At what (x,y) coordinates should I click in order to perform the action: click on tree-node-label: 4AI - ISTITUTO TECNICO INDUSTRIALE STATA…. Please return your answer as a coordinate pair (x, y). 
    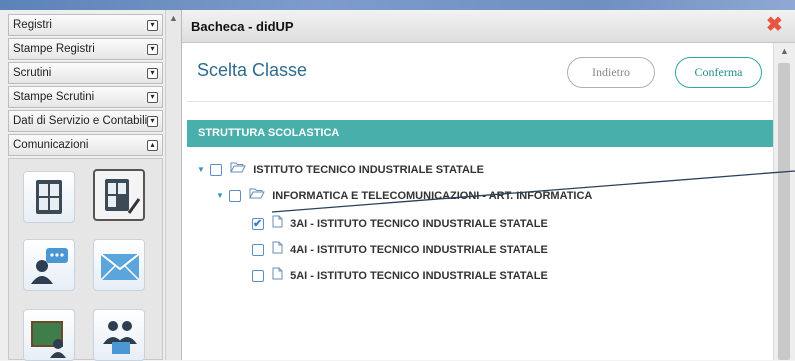
    Looking at the image, I should click on (419, 250).